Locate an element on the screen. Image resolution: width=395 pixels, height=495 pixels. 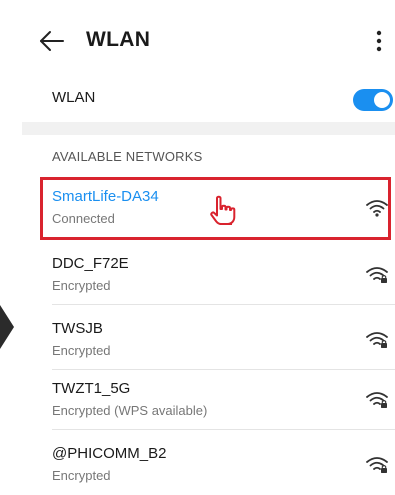
network-name: @PHICOMM_B2 is located at coordinates (109, 453).